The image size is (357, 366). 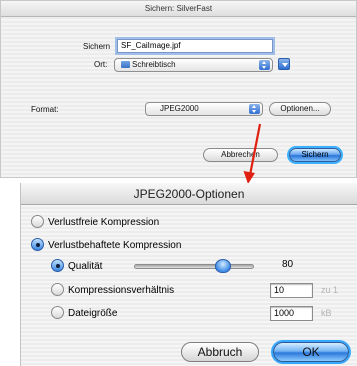 I want to click on ratio-label: Kompressionsverhältnis, so click(x=121, y=290).